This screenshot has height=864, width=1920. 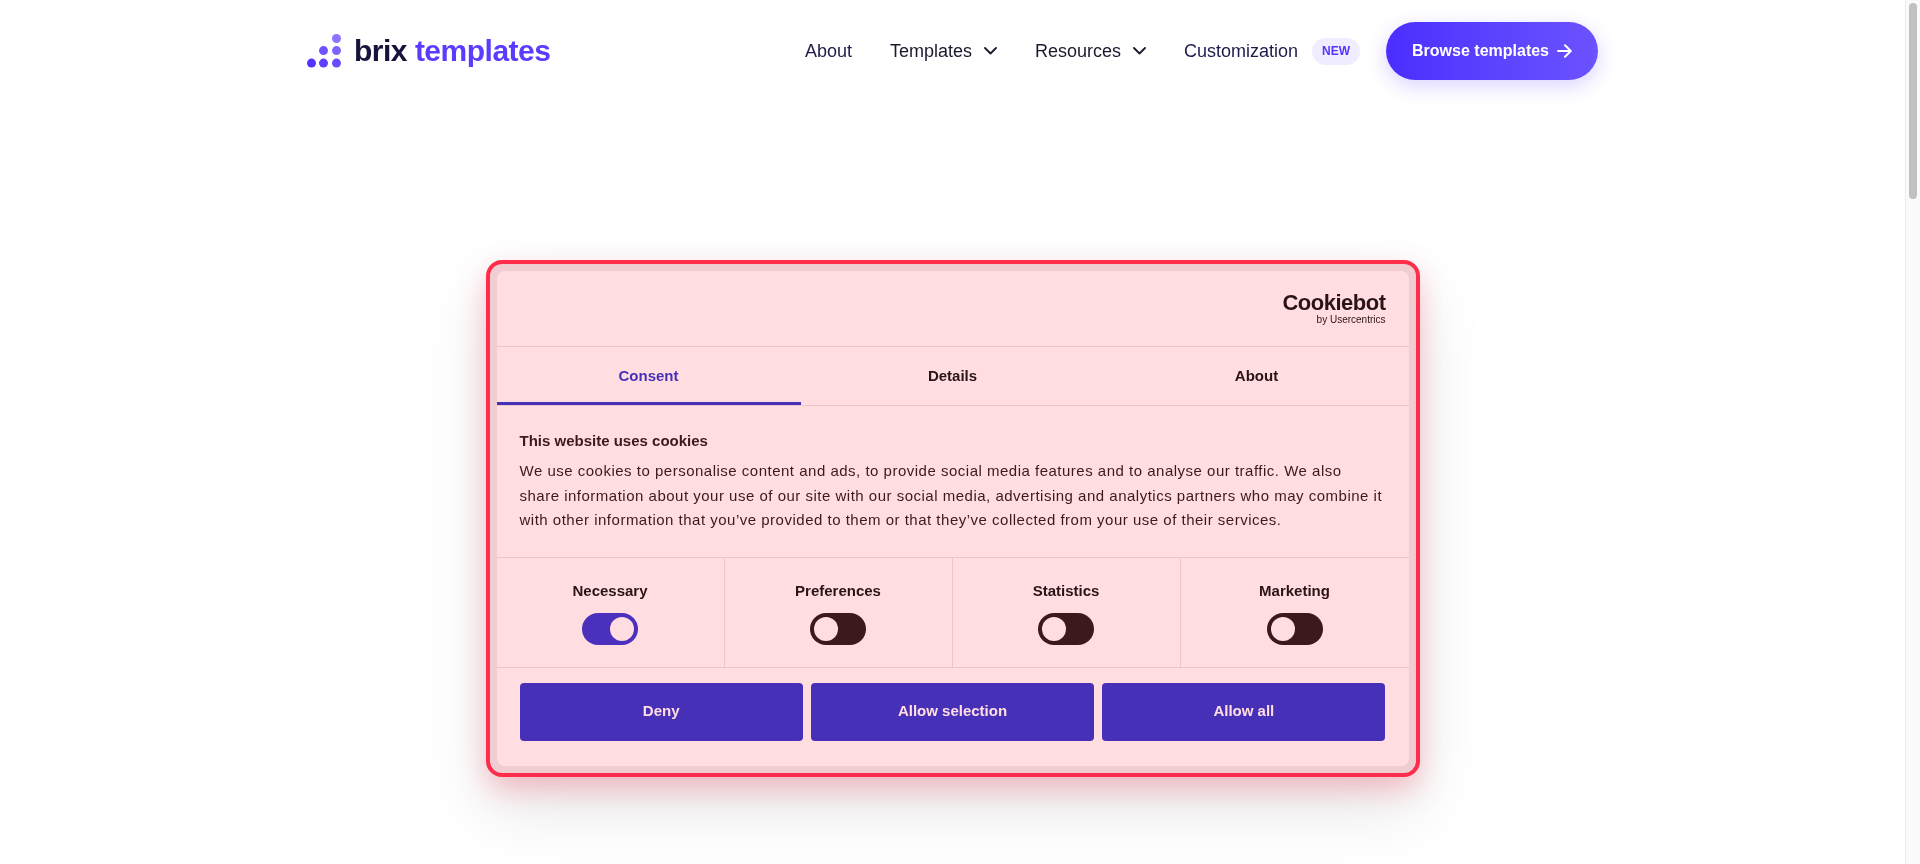 I want to click on consent-button: Deny, so click(x=661, y=711).